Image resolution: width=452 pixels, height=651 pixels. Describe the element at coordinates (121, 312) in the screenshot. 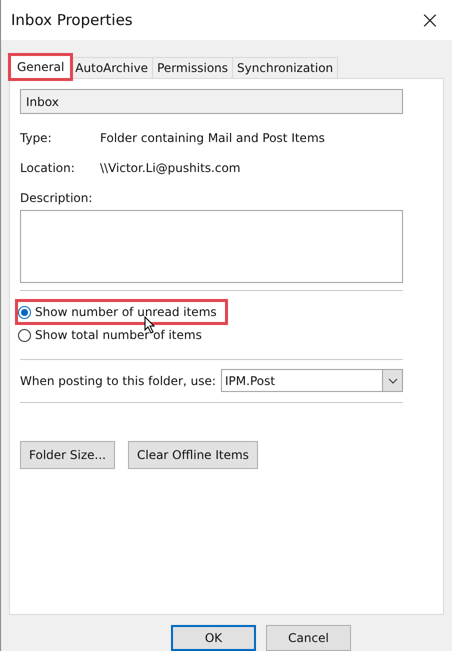

I see `radio-option: Show number of unread items` at that location.